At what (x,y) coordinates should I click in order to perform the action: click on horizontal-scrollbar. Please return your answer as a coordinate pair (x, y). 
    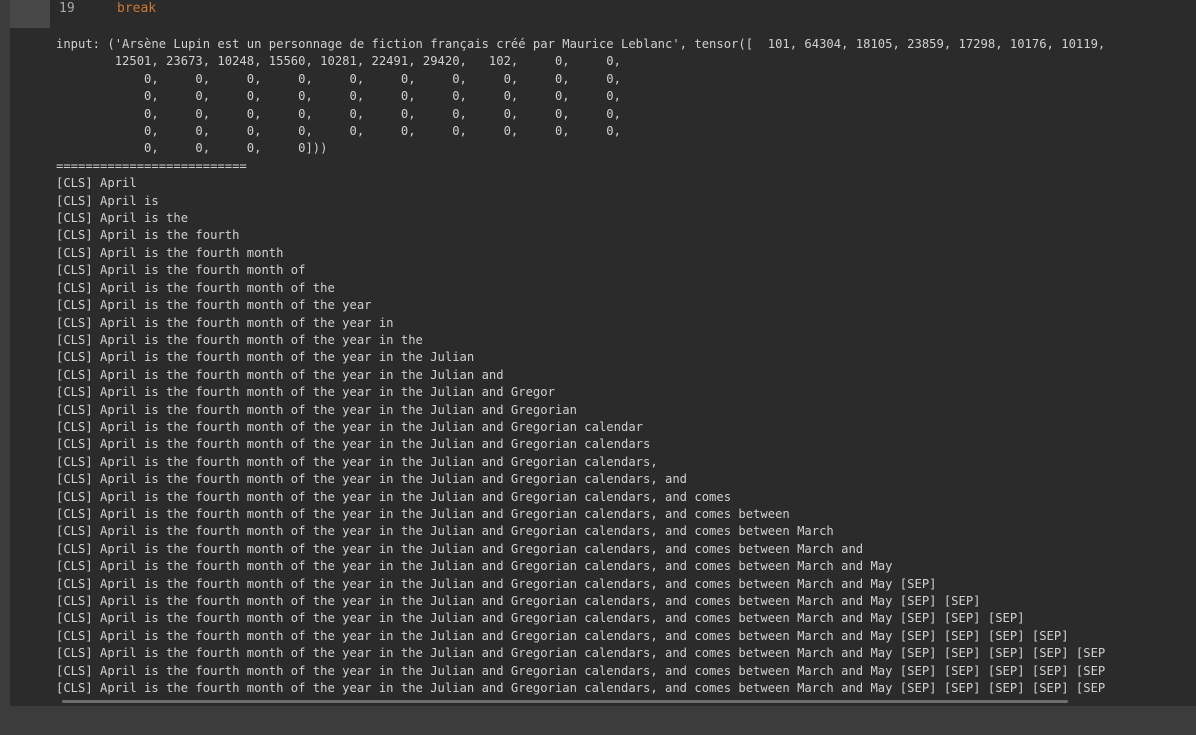
    Looking at the image, I should click on (565, 701).